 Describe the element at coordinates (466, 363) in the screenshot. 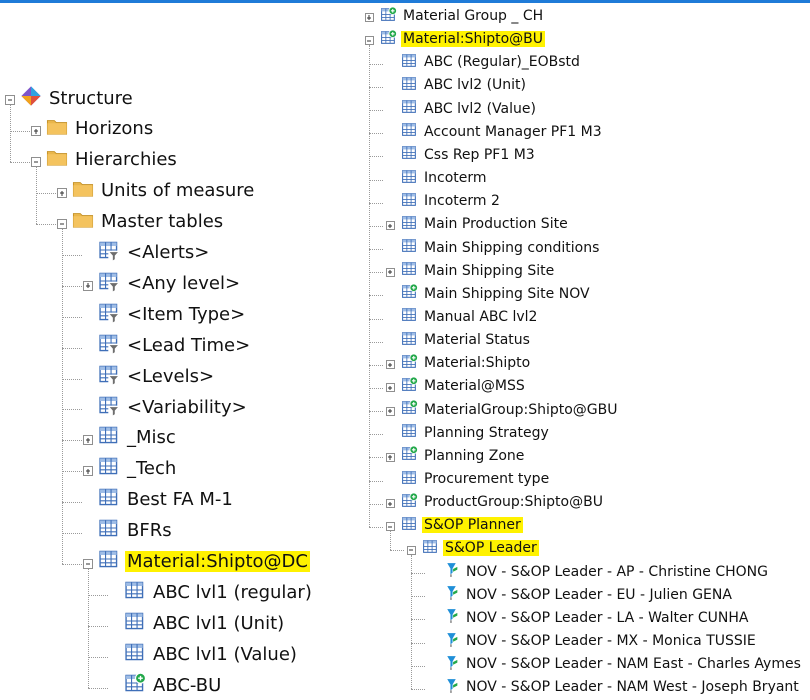

I see `right-tree-item: Material:Shipto` at that location.